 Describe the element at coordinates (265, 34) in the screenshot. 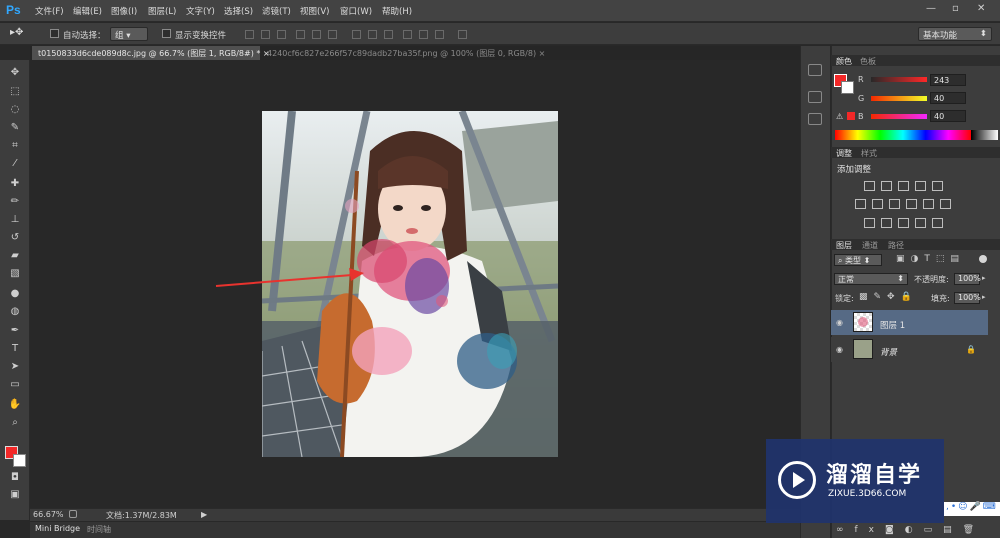

I see `align-vcenter-icon` at that location.